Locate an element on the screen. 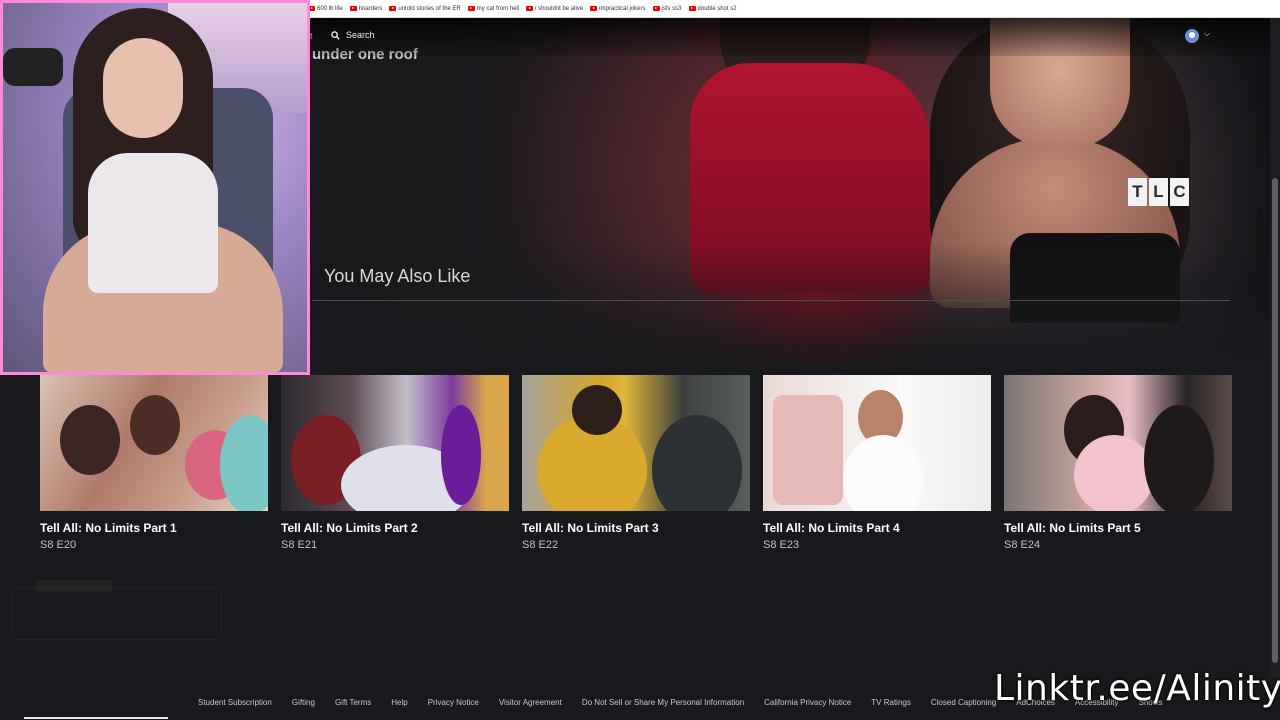 The width and height of the screenshot is (1280, 720). profile-avatar-icon is located at coordinates (1192, 36).